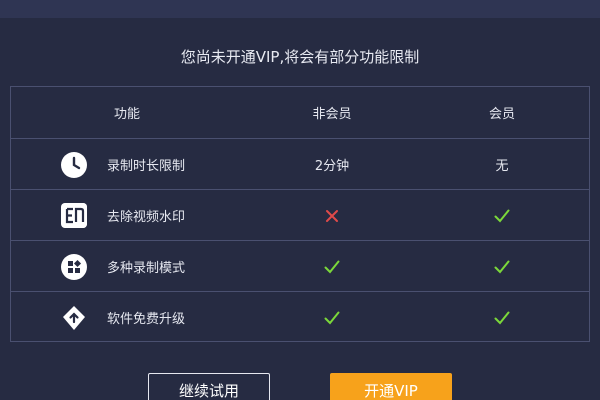  Describe the element at coordinates (126, 114) in the screenshot. I see `header-feature: 功能` at that location.